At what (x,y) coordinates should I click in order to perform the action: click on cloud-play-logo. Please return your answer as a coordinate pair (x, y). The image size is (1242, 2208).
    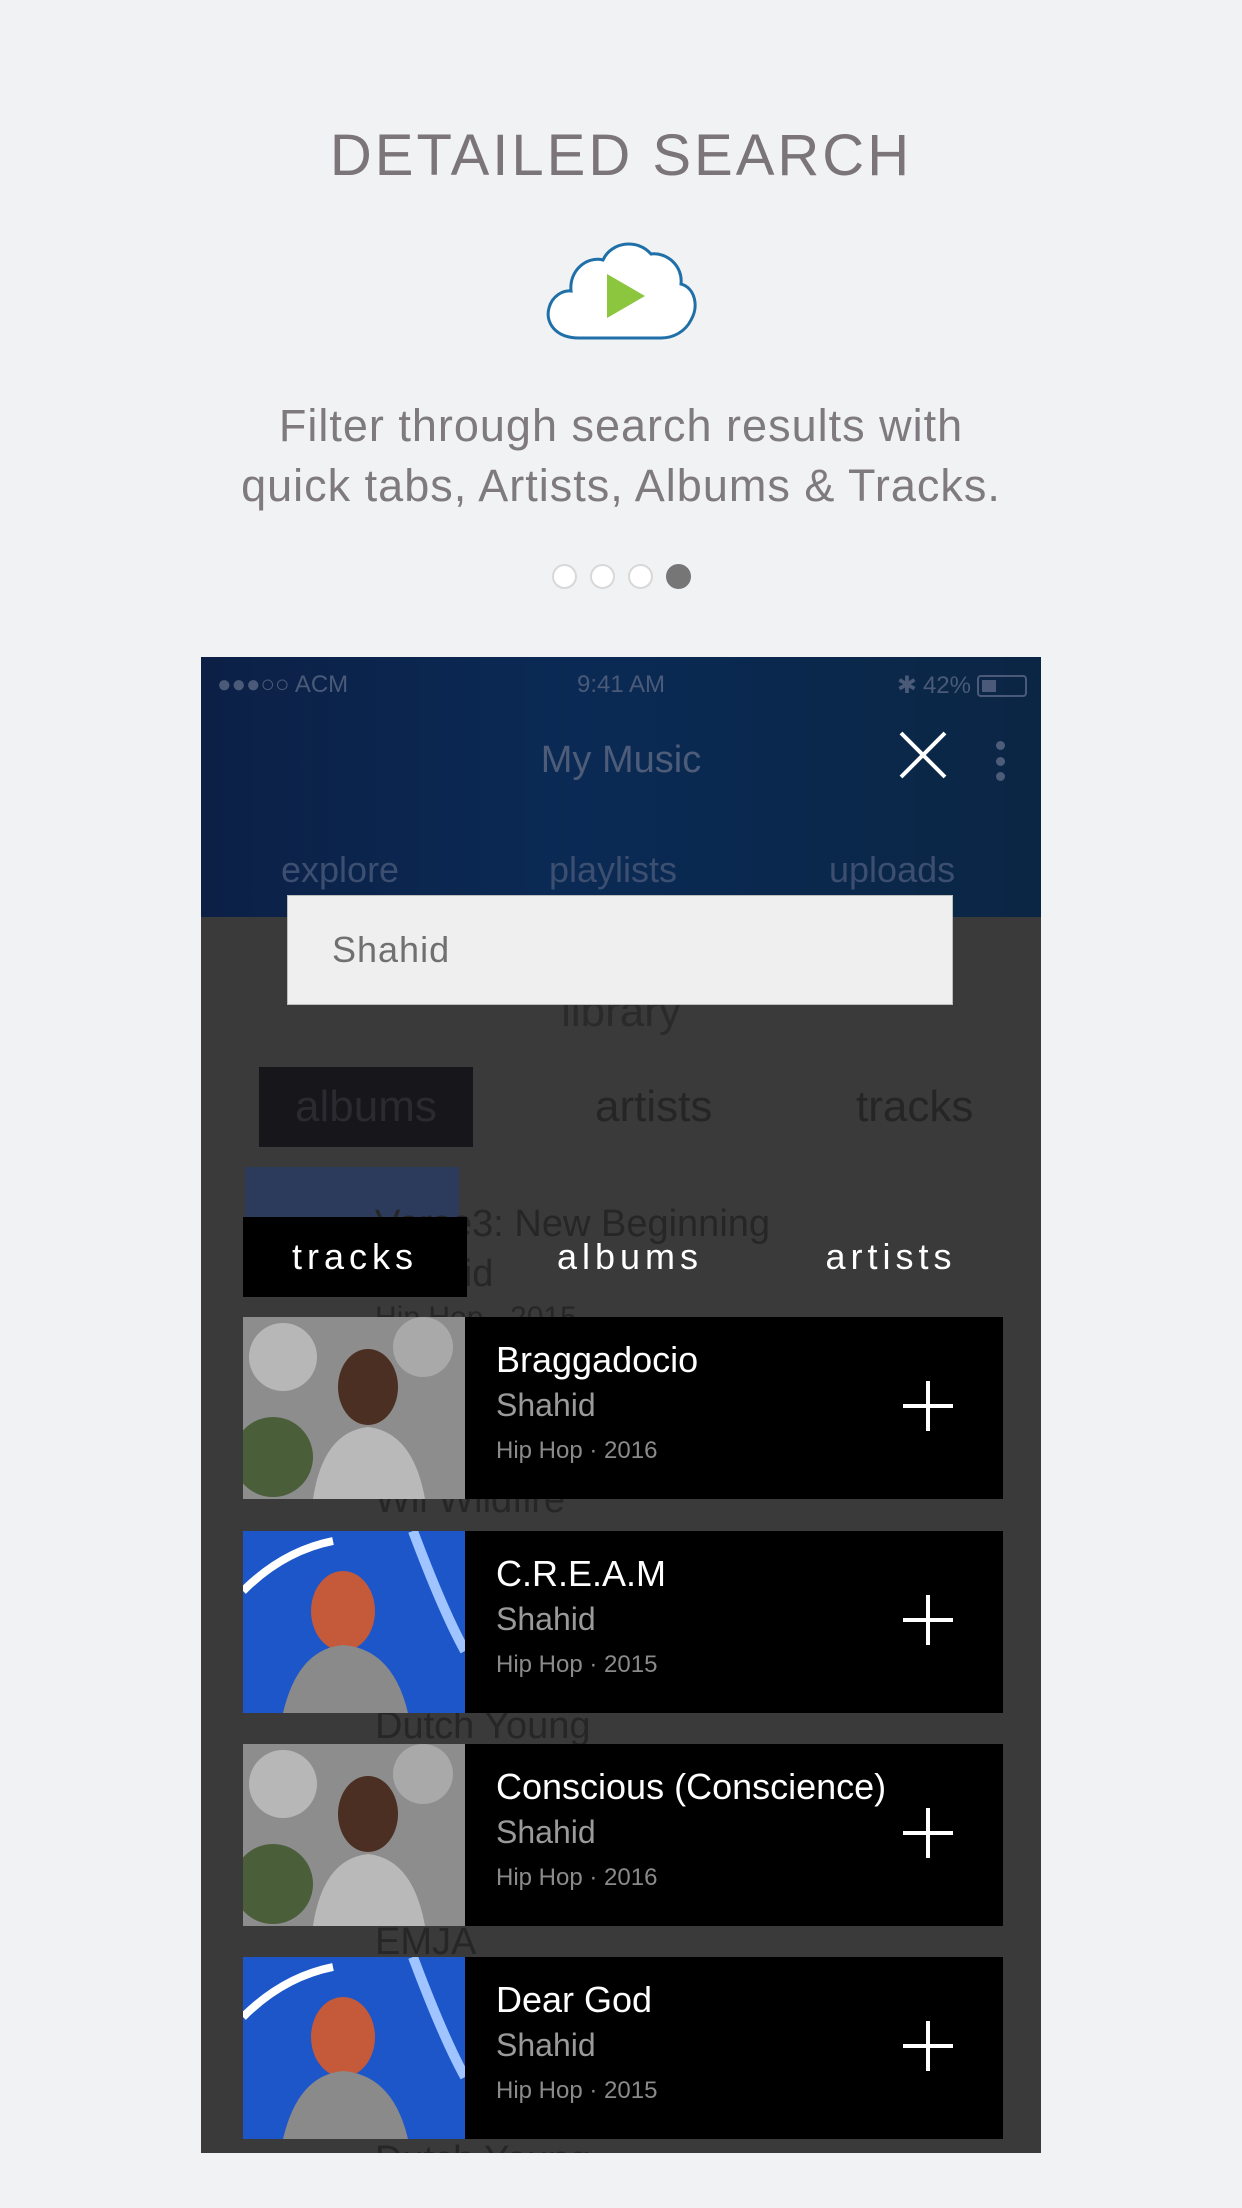
    Looking at the image, I should click on (621, 291).